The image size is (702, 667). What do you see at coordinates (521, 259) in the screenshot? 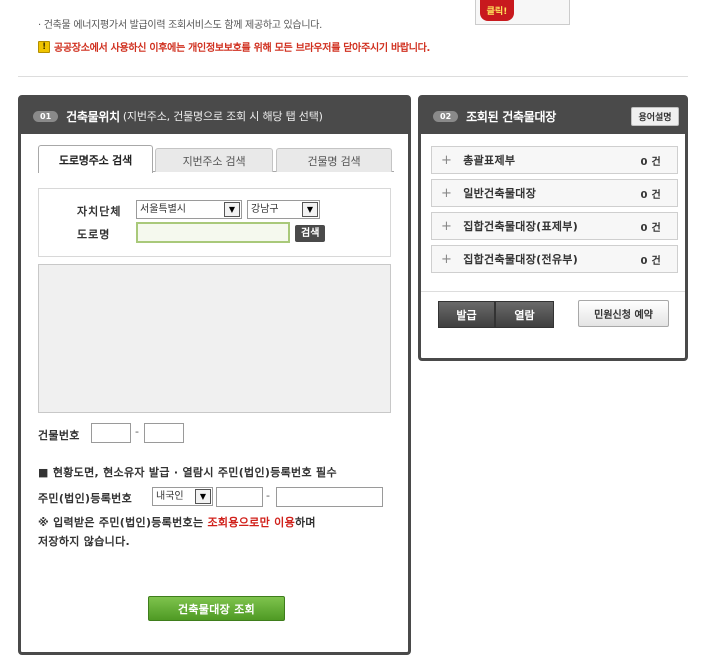
I see `registry-row-label: 집합건축물대장(전유부)` at bounding box center [521, 259].